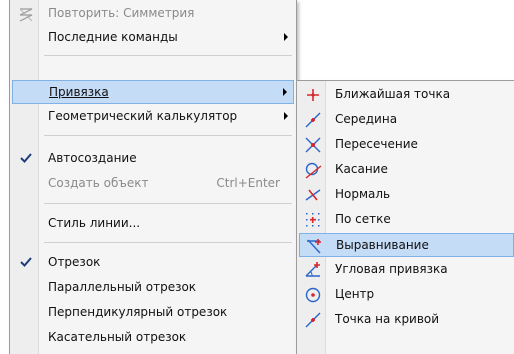  Describe the element at coordinates (153, 184) in the screenshot. I see `menu-item-create-object: Создать объект Ctrl+Enter` at that location.